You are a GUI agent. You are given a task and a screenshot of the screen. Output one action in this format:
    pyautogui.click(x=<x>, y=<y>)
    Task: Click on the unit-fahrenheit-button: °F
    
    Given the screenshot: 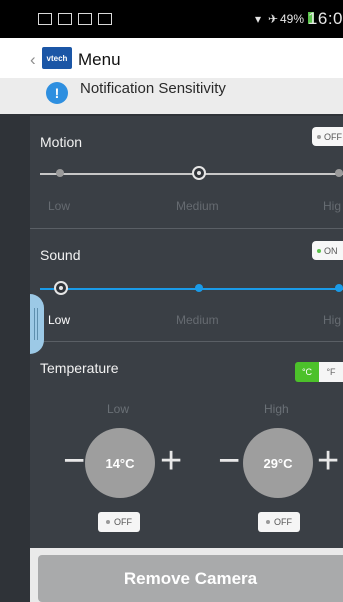 What is the action you would take?
    pyautogui.click(x=331, y=372)
    